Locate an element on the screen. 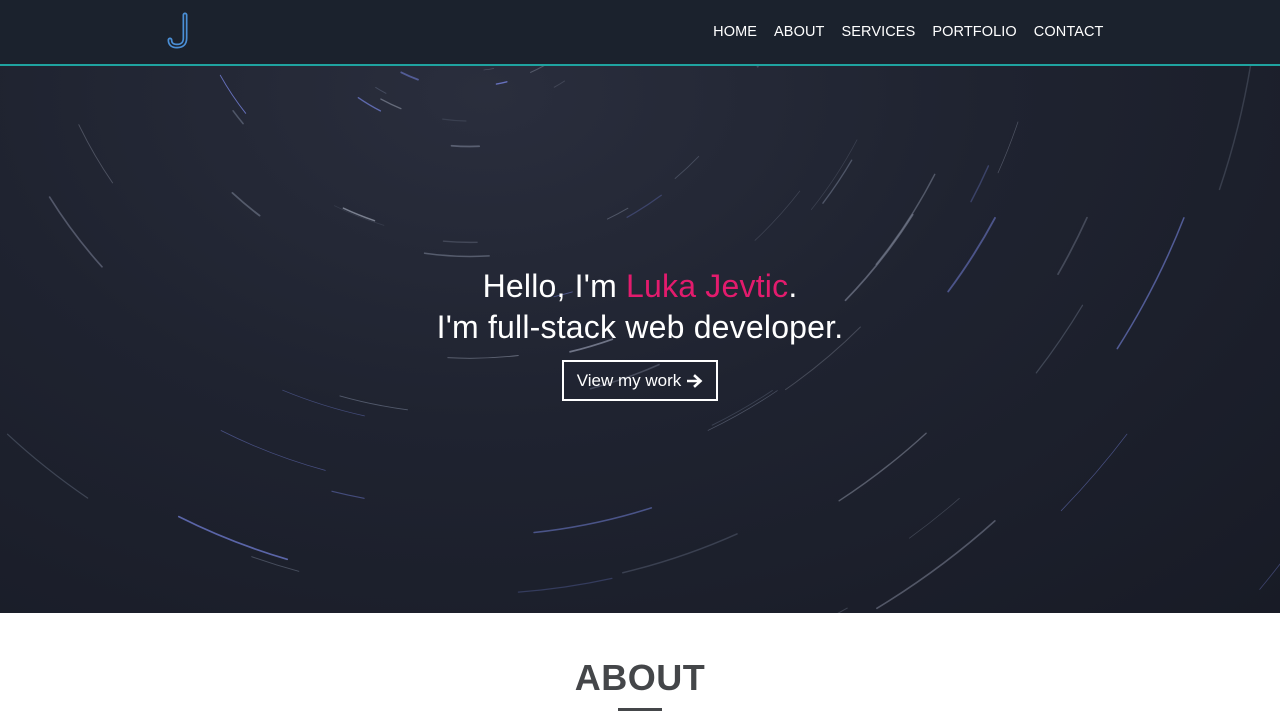 The height and width of the screenshot is (719, 1280). about-title-underline is located at coordinates (640, 709).